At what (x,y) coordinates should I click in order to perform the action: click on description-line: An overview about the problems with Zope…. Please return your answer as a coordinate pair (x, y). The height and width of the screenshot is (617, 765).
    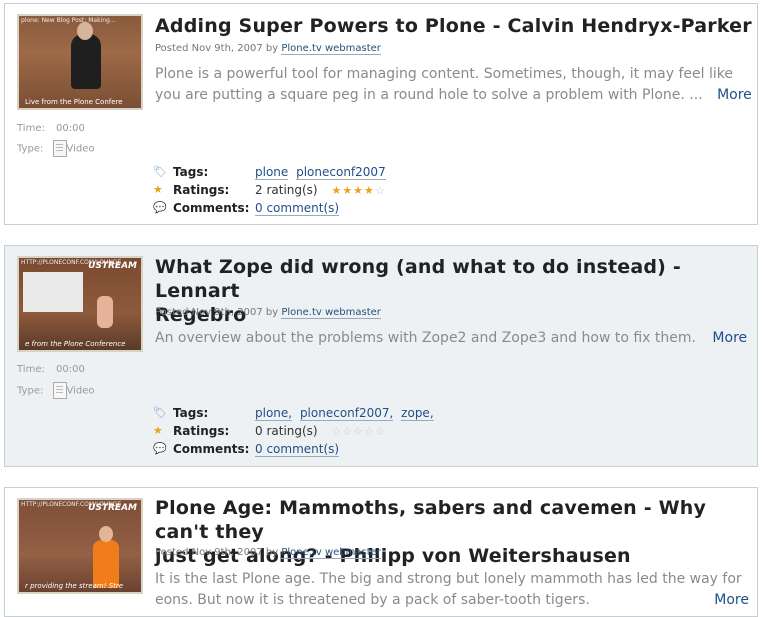
    Looking at the image, I should click on (425, 338).